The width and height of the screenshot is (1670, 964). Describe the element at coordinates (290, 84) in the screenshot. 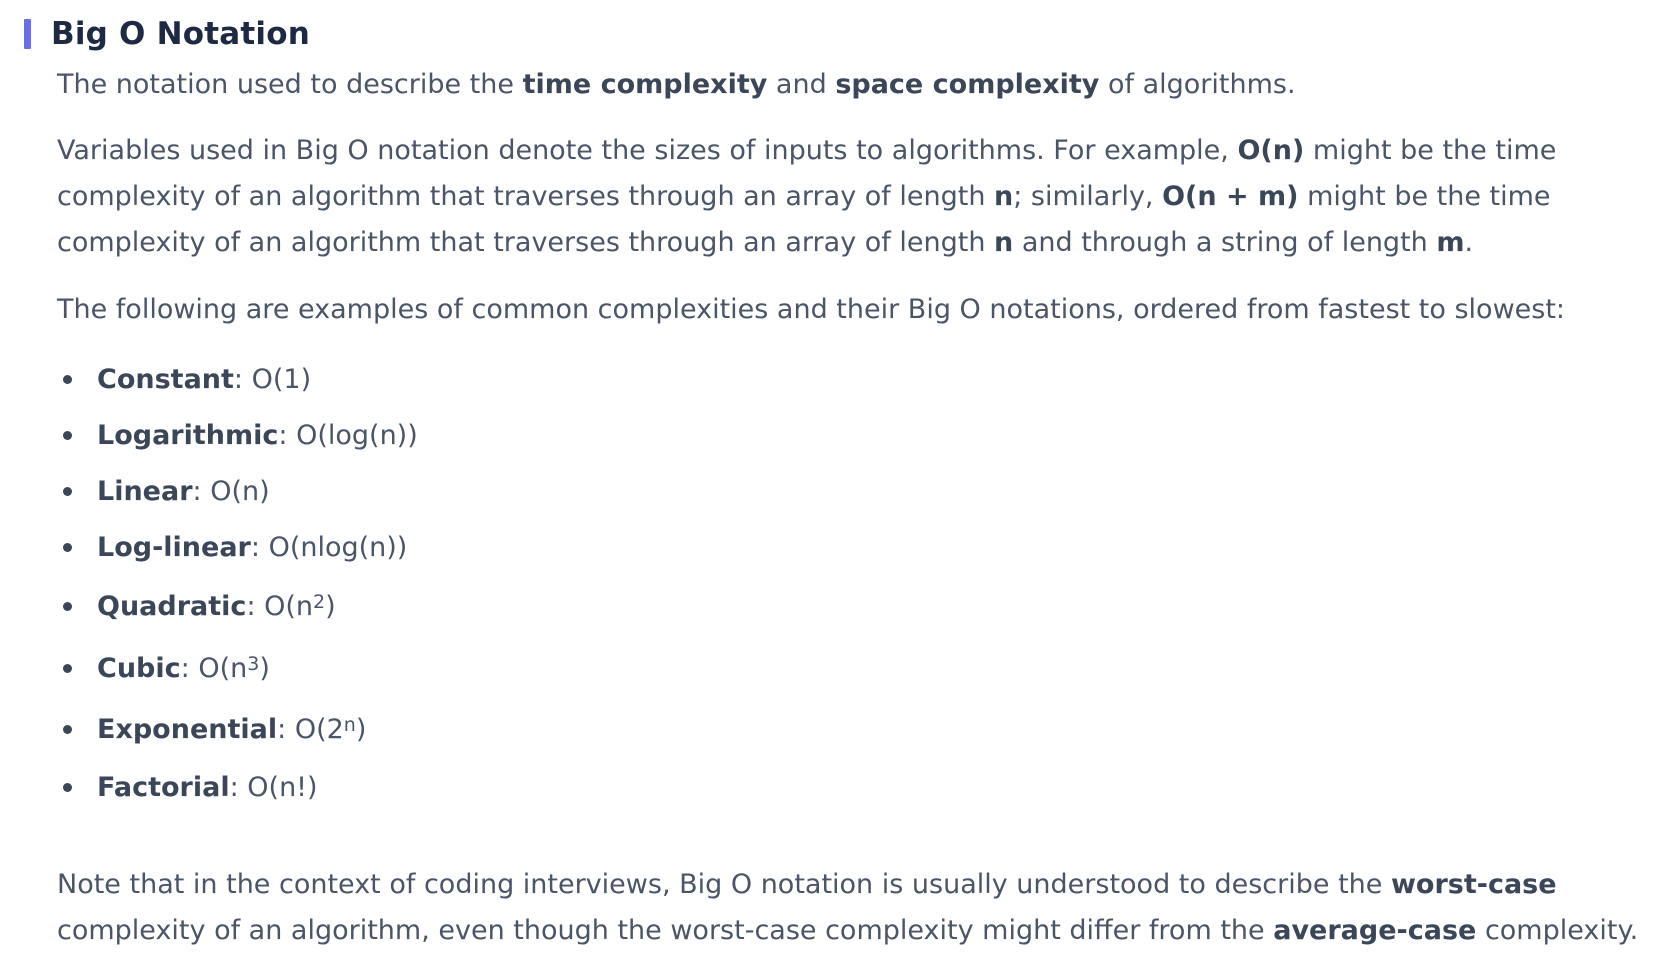

I see `intro-text-1: The notation used to describe the` at that location.